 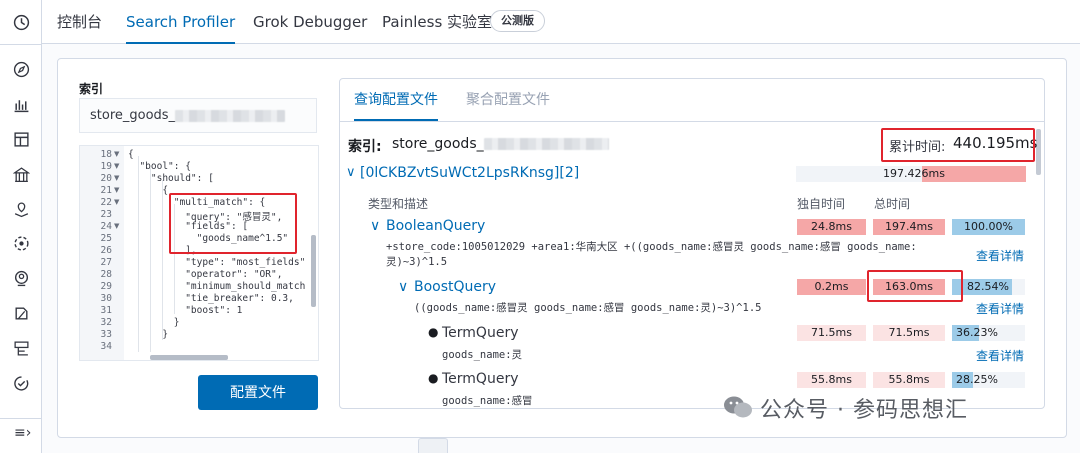 What do you see at coordinates (21, 348) in the screenshot?
I see `logs-icon` at bounding box center [21, 348].